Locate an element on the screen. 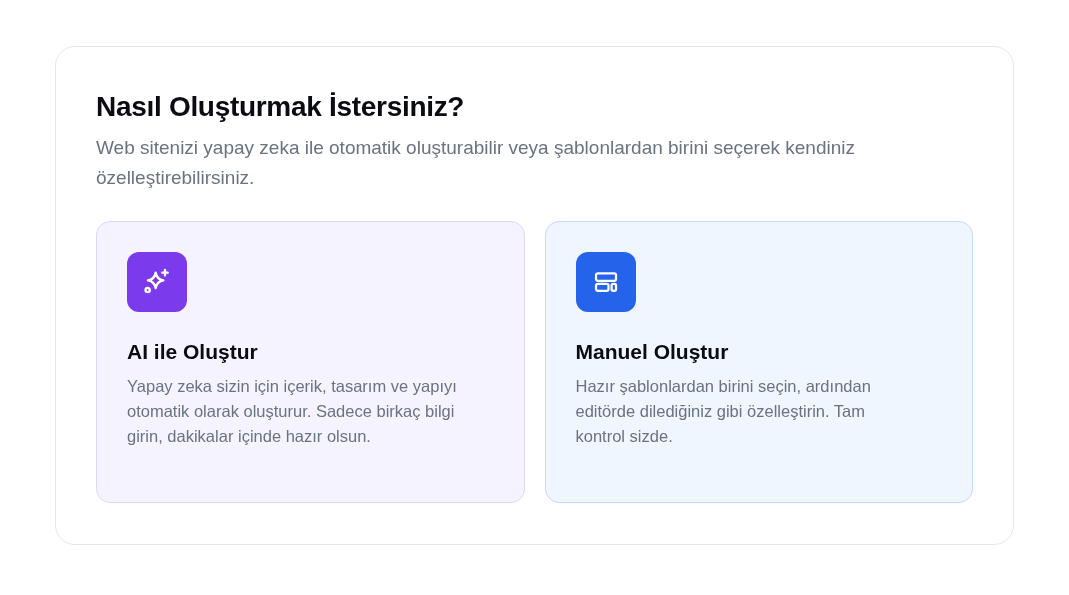 Image resolution: width=1069 pixels, height=595 pixels. panel-title: Nasıl Oluşturmak İstersiniz? is located at coordinates (281, 107).